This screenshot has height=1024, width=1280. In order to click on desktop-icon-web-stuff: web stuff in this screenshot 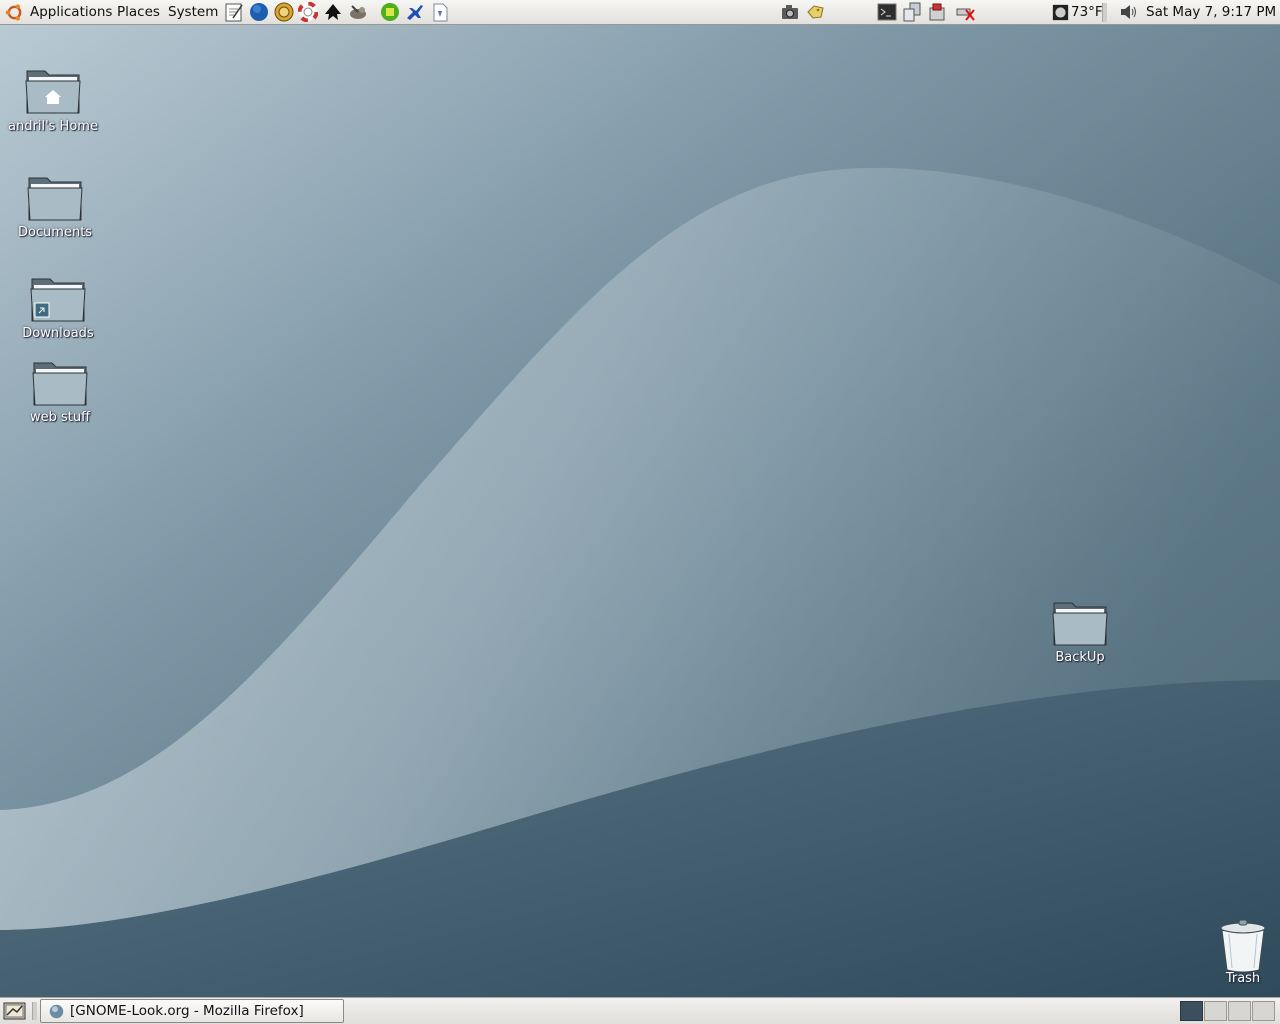, I will do `click(60, 392)`.